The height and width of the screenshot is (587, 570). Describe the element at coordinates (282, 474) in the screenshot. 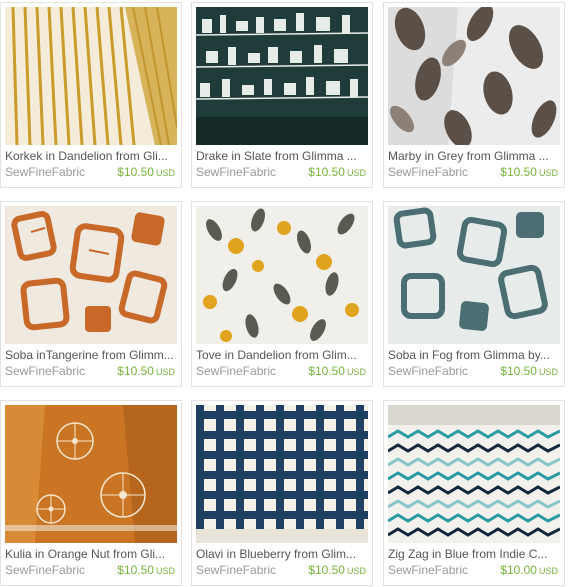

I see `blue-grid-fabric-image` at that location.